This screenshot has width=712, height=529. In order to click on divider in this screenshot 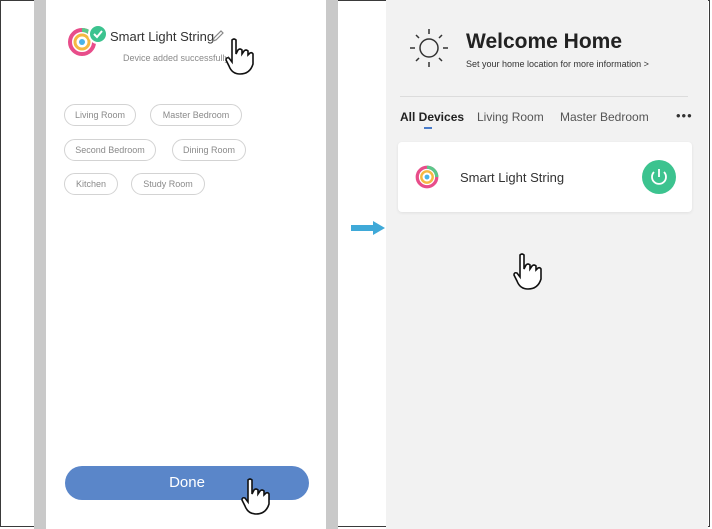, I will do `click(544, 96)`.